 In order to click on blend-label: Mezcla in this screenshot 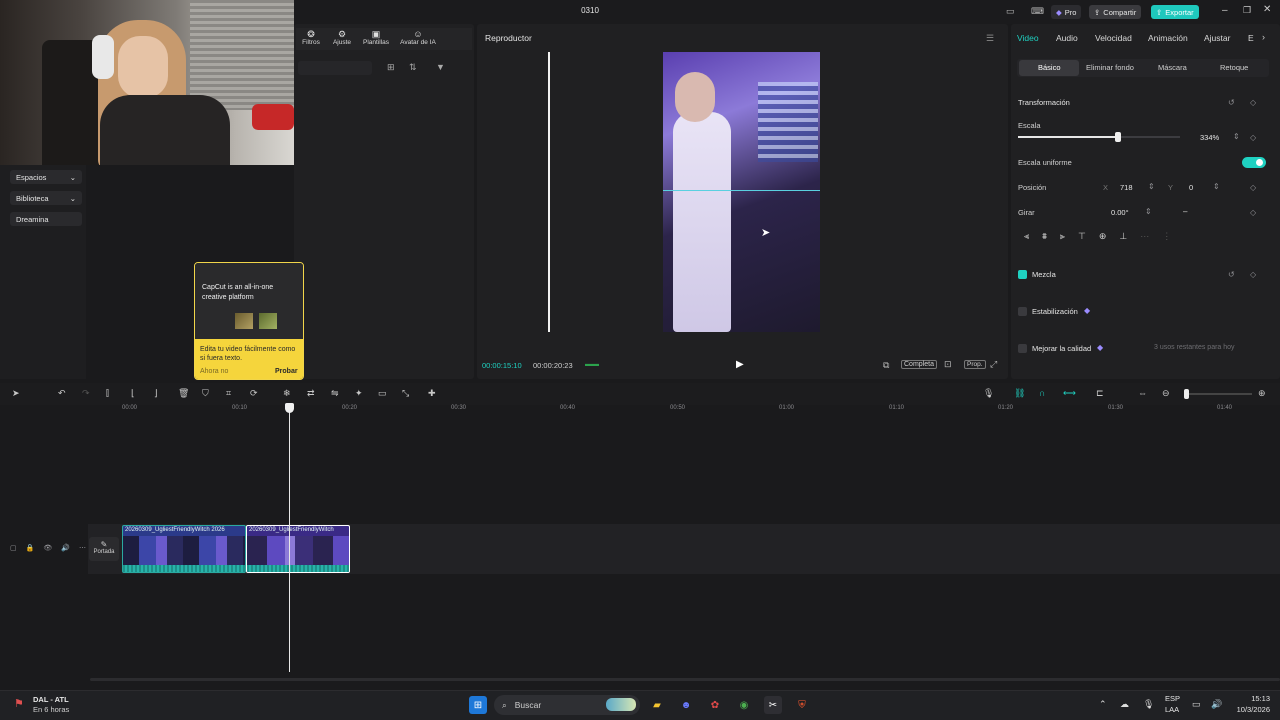, I will do `click(1044, 274)`.